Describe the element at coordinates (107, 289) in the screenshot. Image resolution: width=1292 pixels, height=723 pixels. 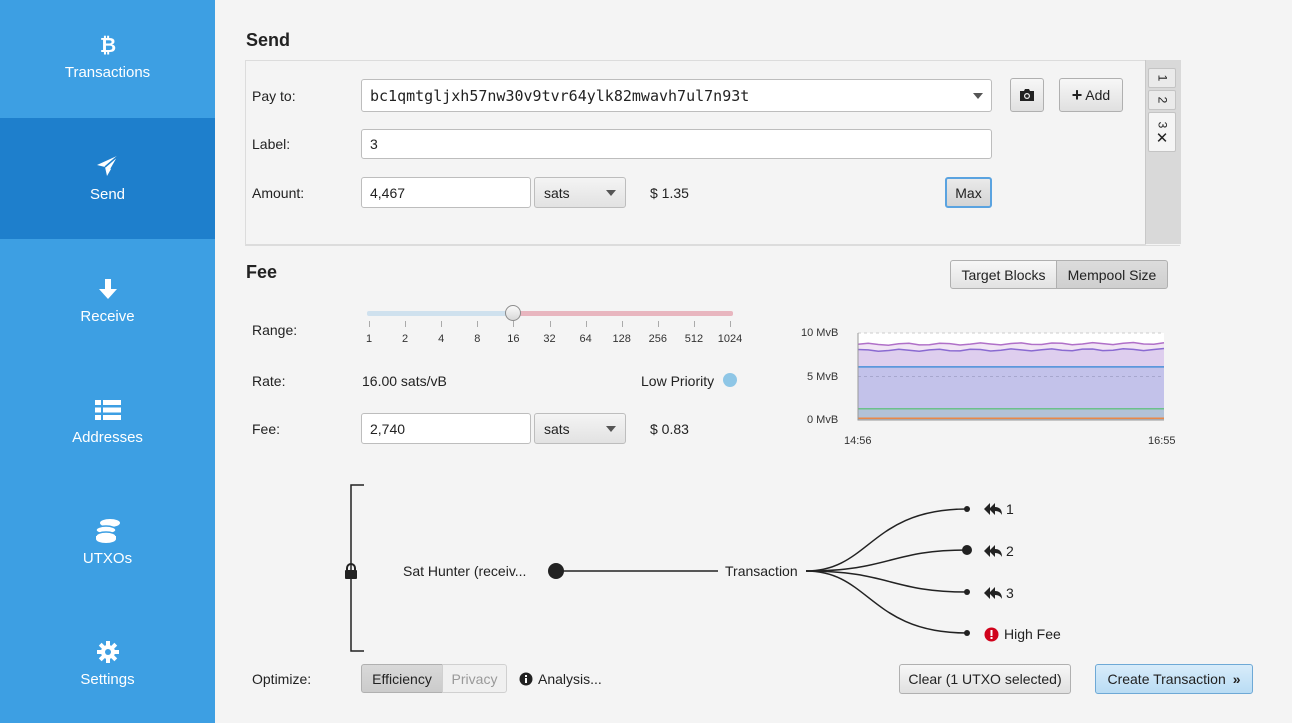
I see `arrow-down-icon` at that location.